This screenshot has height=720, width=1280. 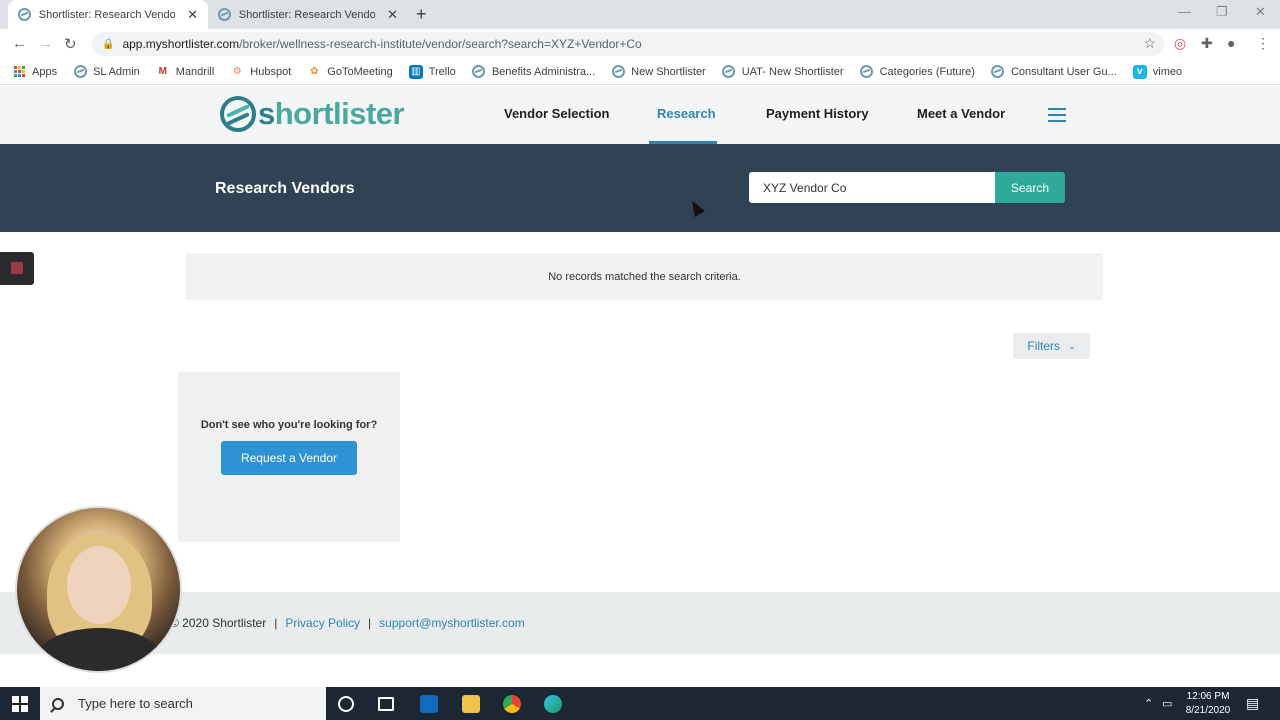 What do you see at coordinates (817, 113) in the screenshot?
I see `nav-payment-history: Payment History` at bounding box center [817, 113].